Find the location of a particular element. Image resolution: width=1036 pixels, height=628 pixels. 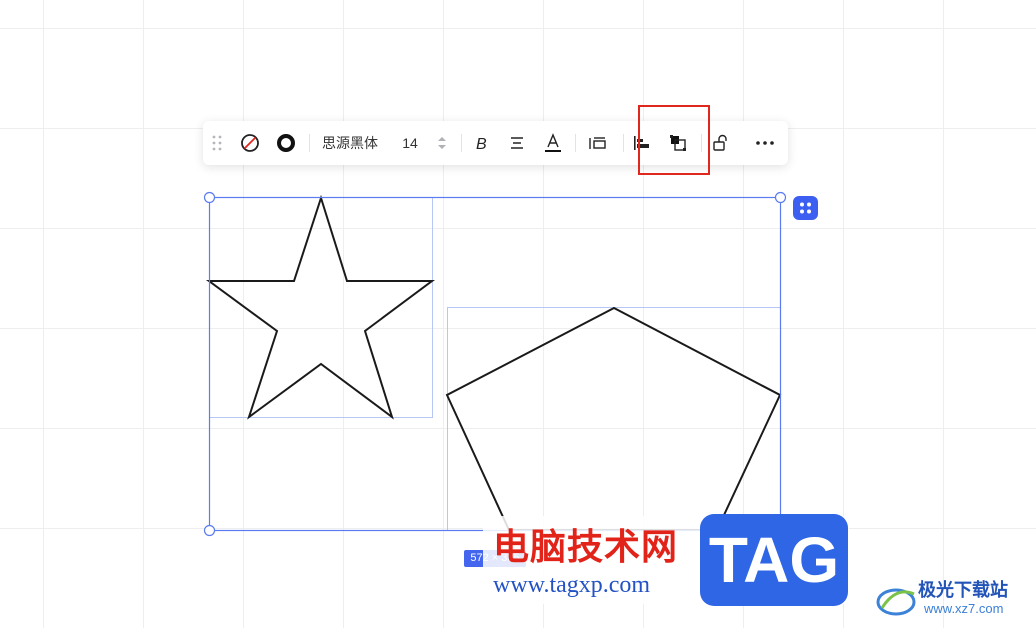

watermark-url: www.tagxp.com is located at coordinates (572, 585).